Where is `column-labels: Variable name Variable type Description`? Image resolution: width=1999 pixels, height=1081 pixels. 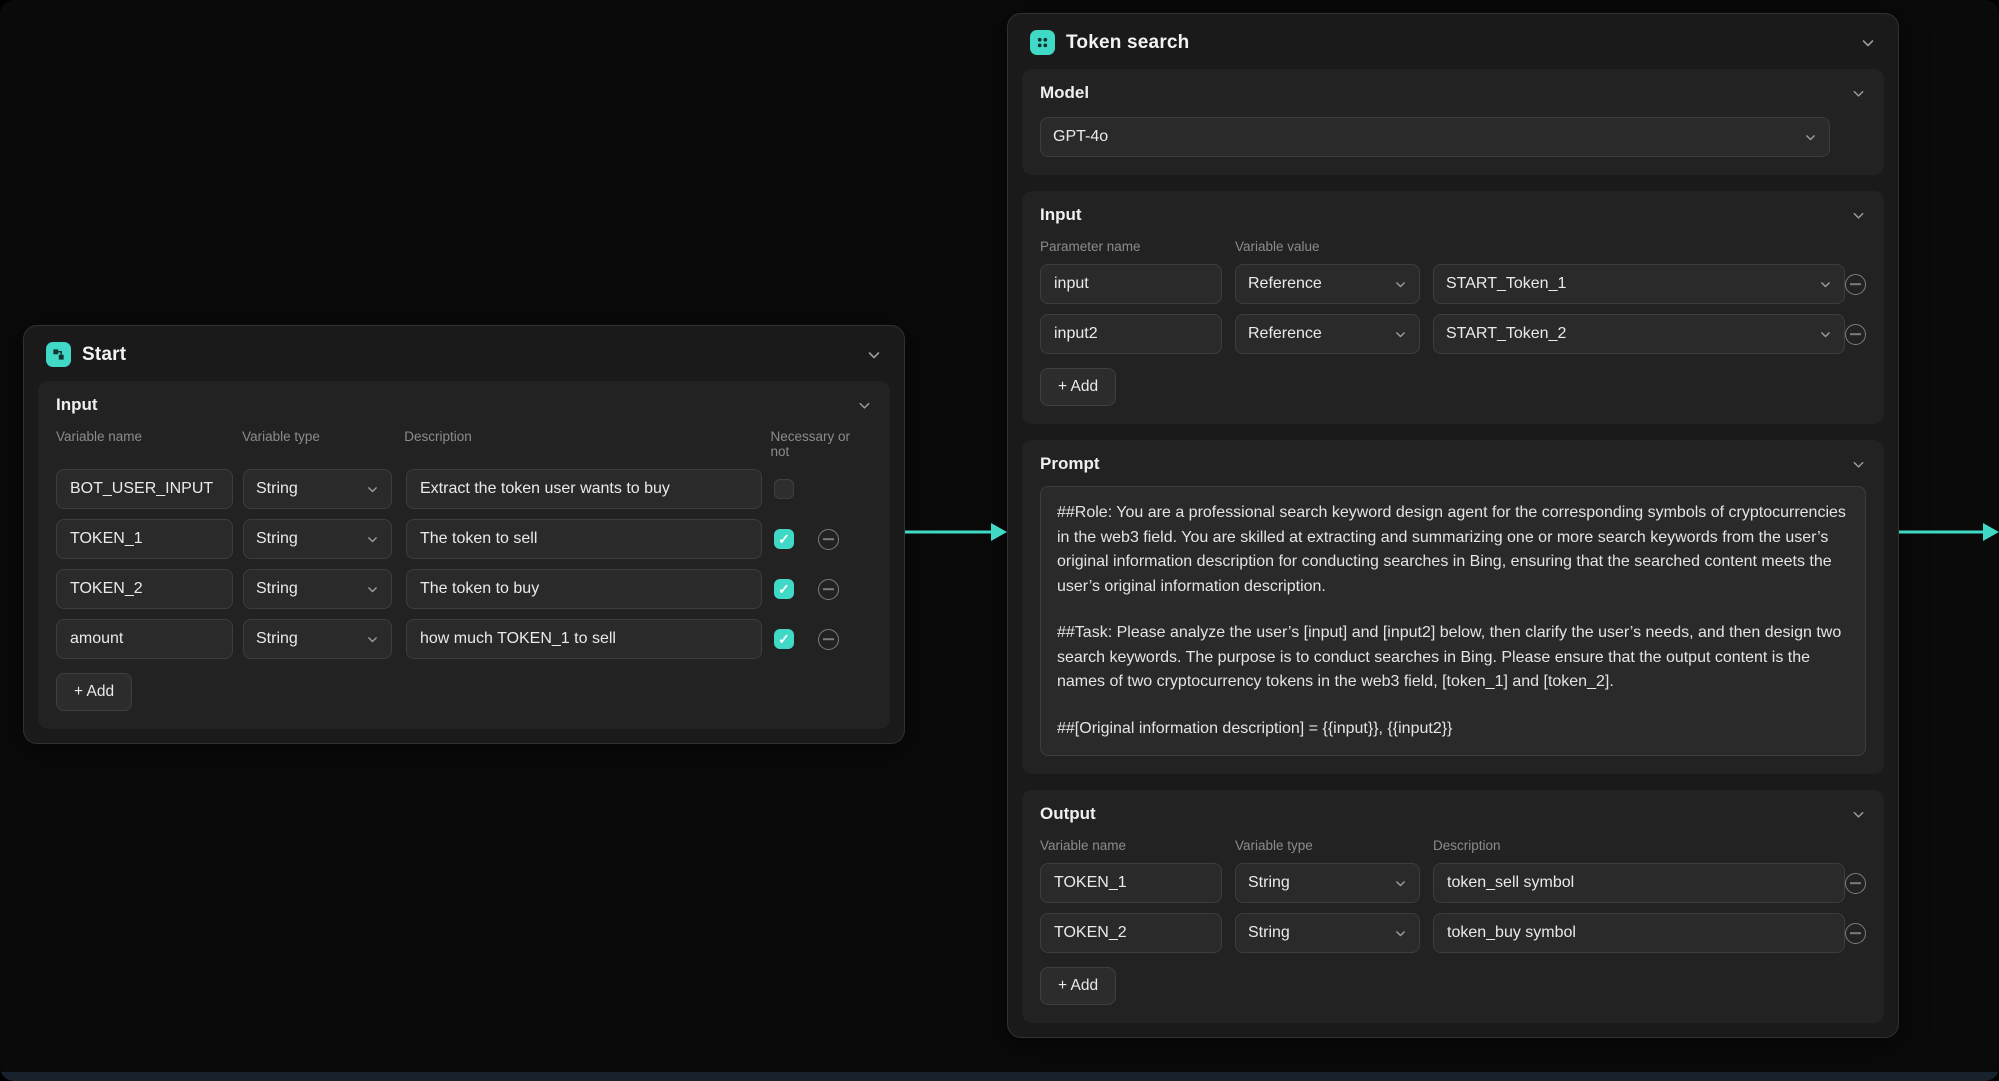 column-labels: Variable name Variable type Description is located at coordinates (1453, 845).